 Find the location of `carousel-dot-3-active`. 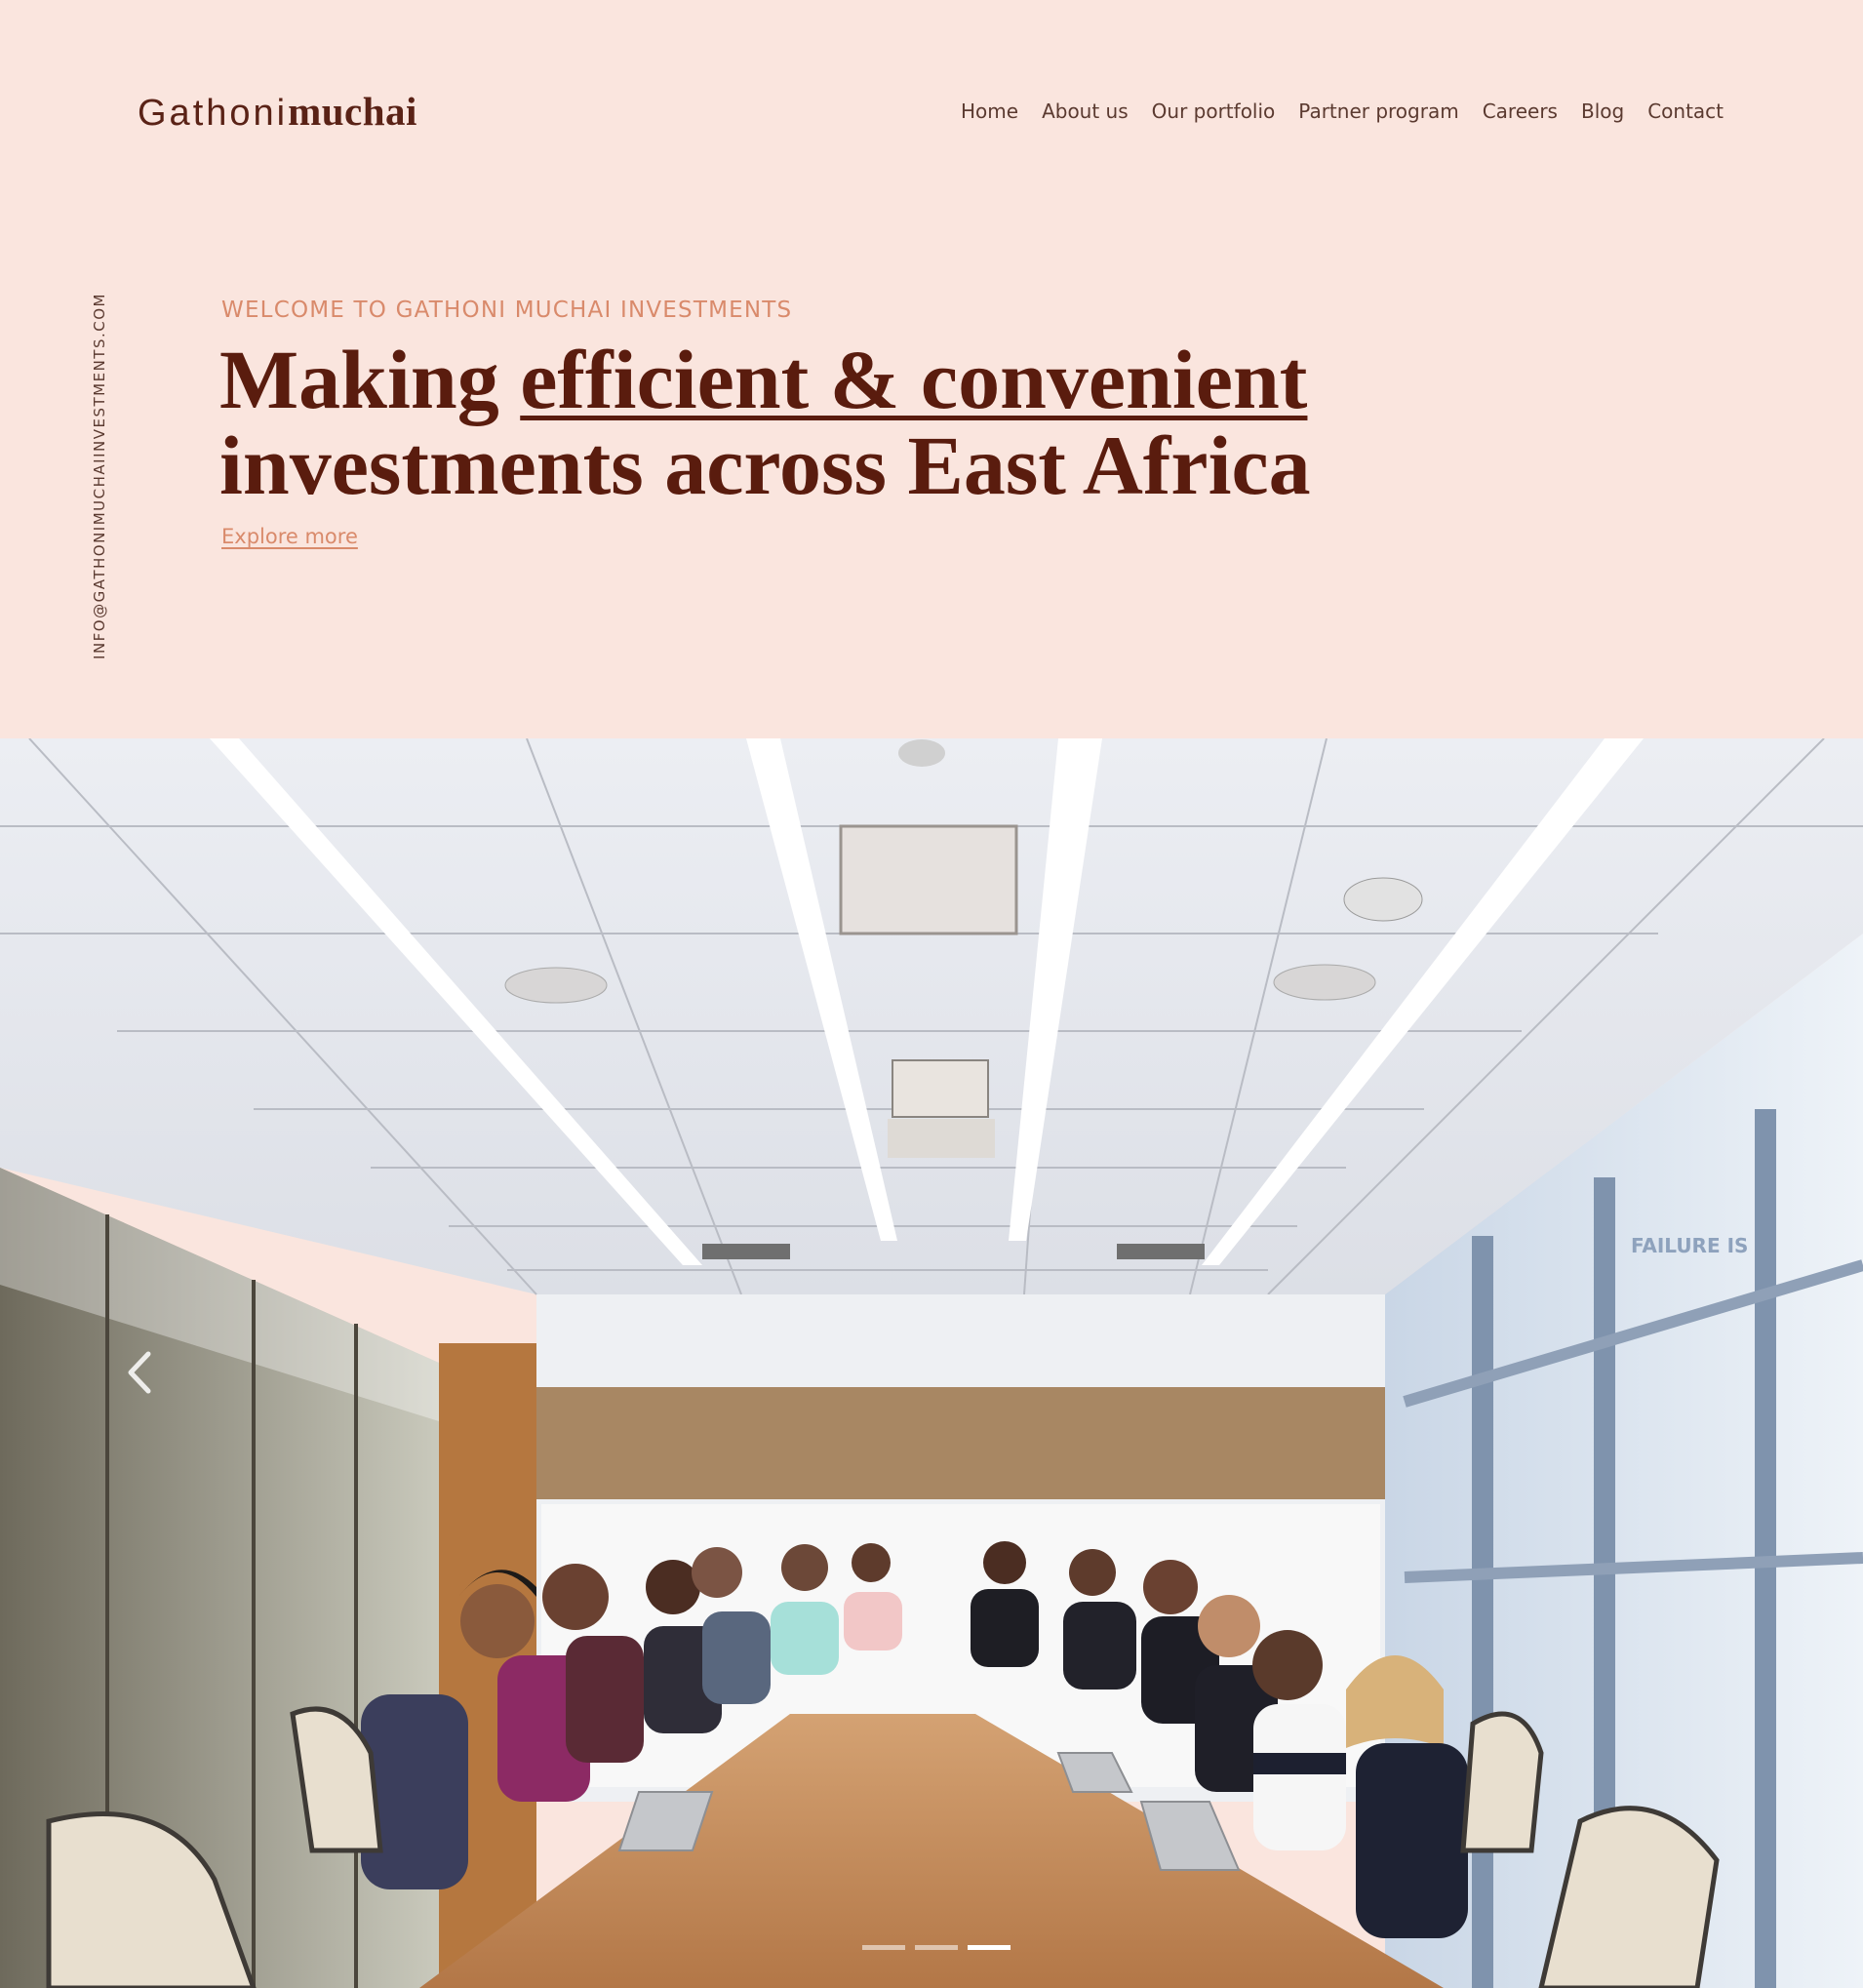

carousel-dot-3-active is located at coordinates (989, 1947).